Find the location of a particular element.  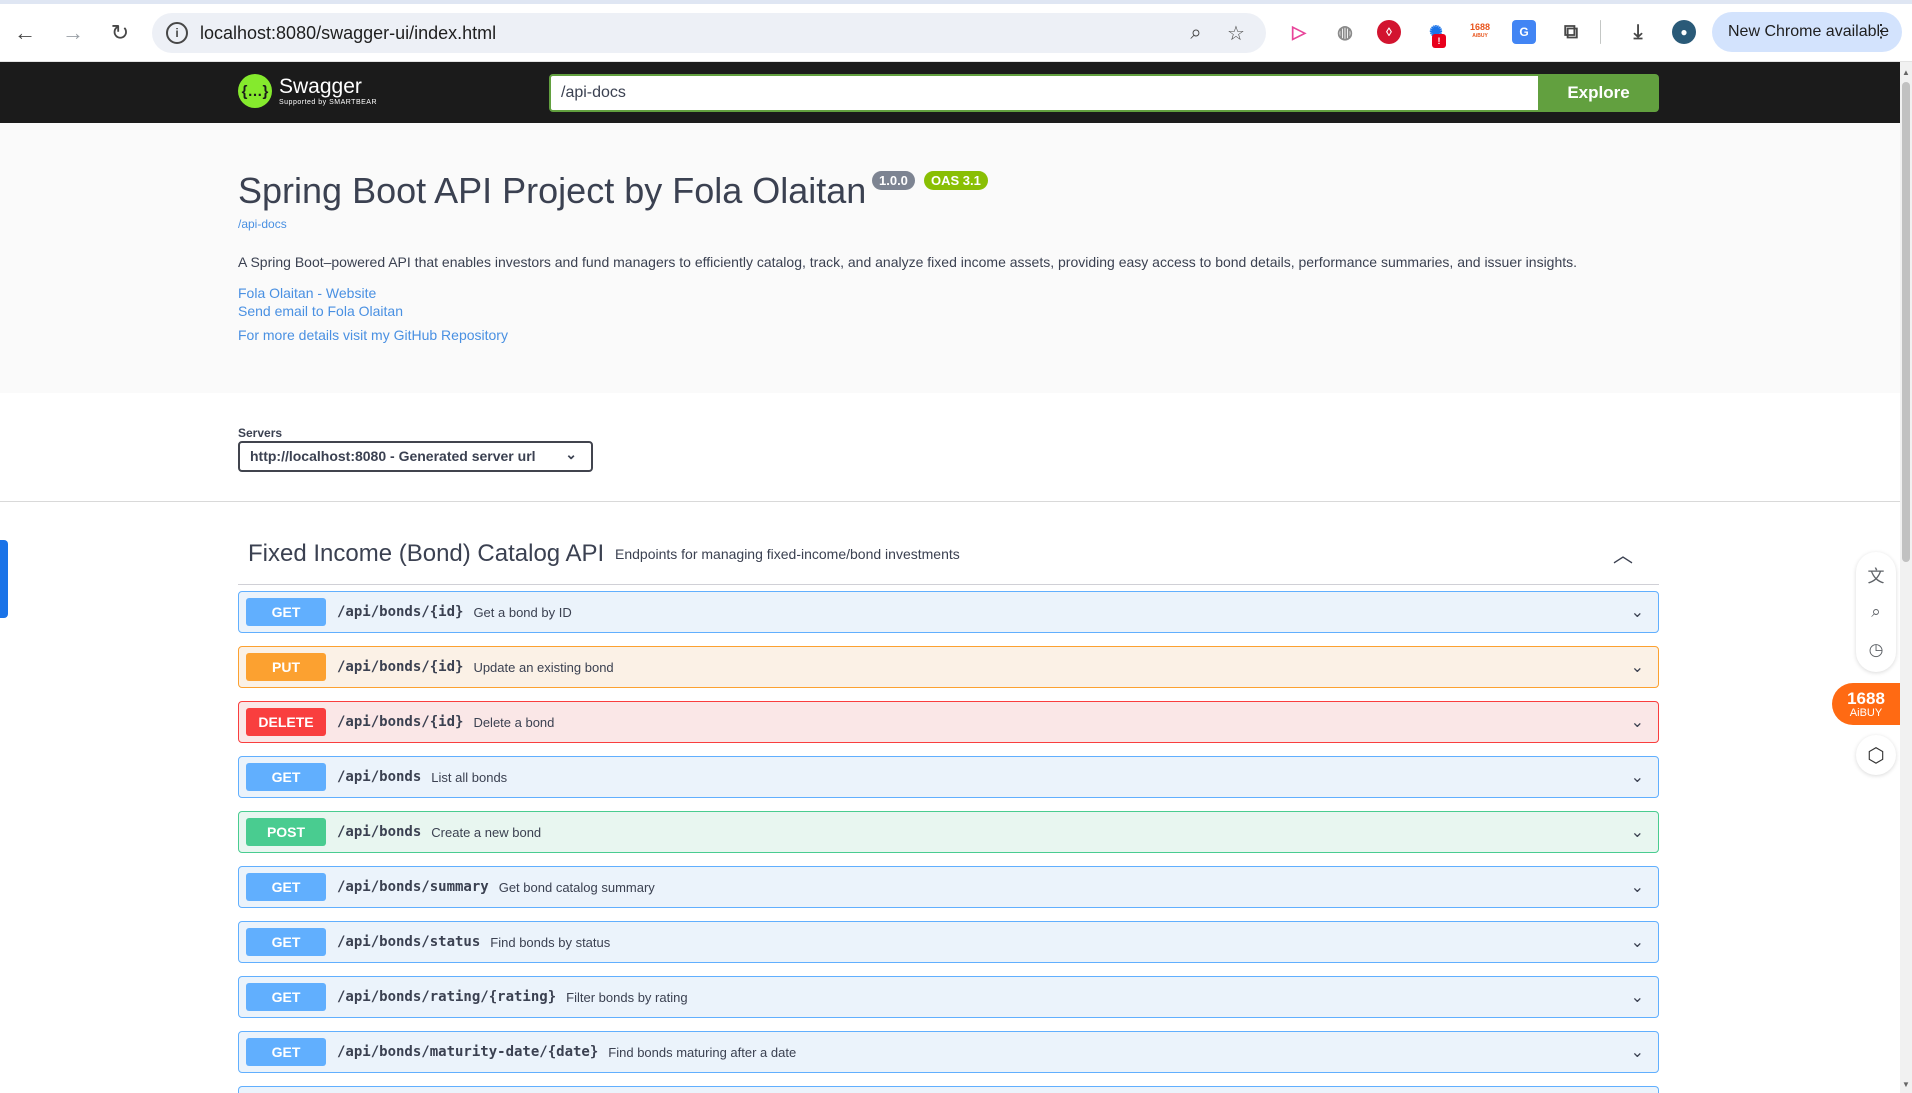

translate-icon: 文 is located at coordinates (1876, 574).